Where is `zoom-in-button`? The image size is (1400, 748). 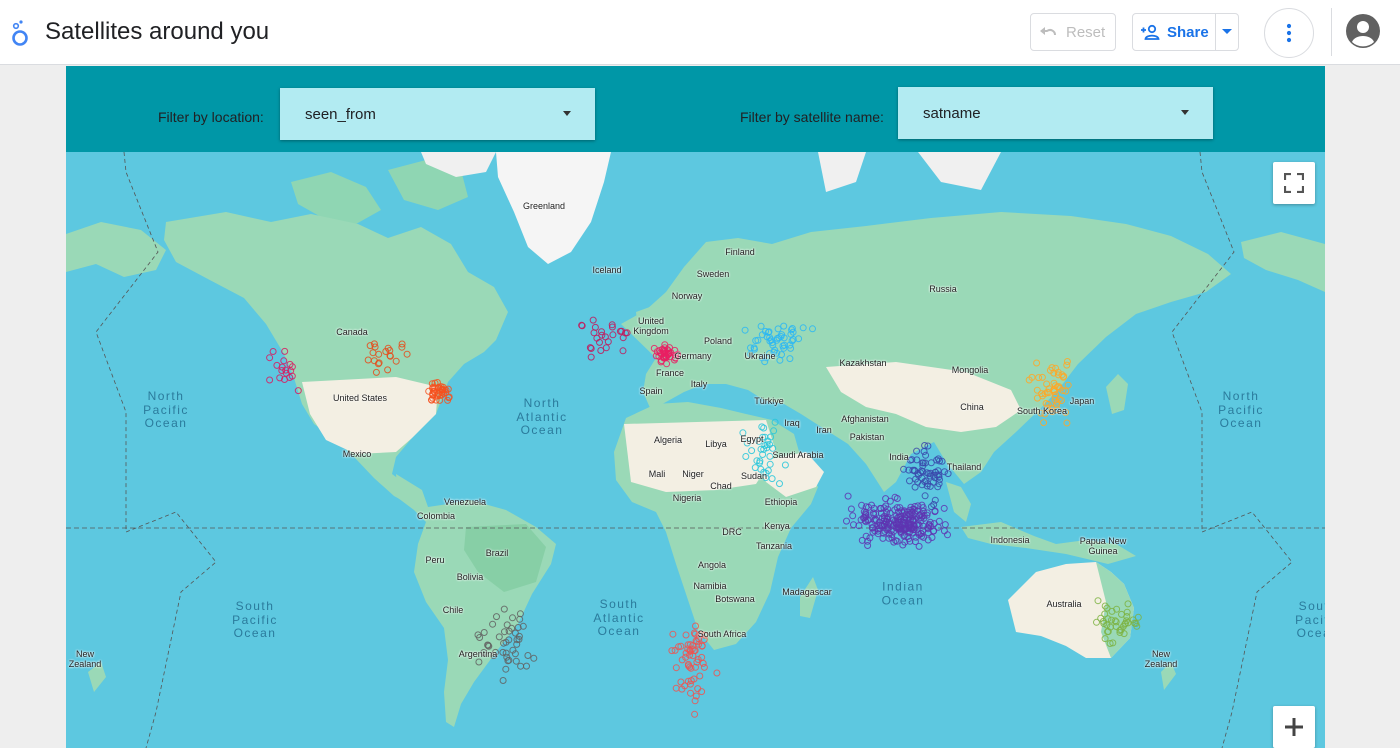
zoom-in-button is located at coordinates (1294, 727).